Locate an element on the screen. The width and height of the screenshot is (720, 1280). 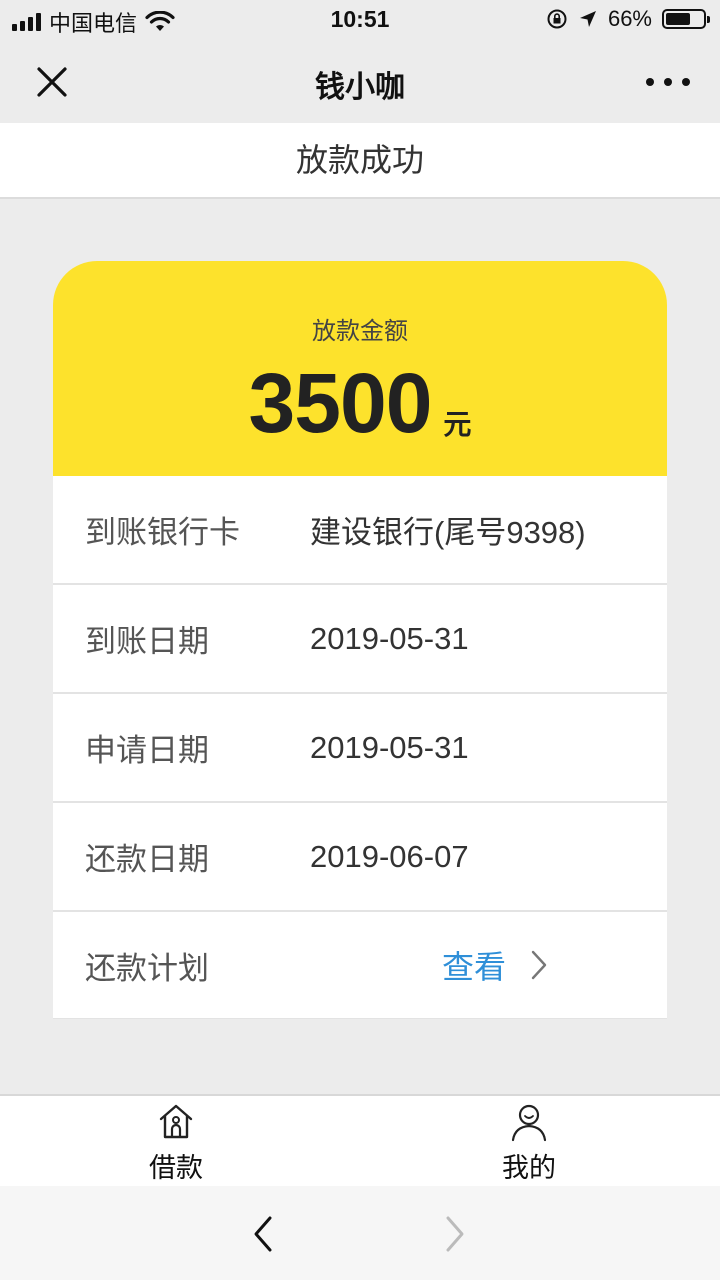
status-right: 66% is located at coordinates (628, 19).